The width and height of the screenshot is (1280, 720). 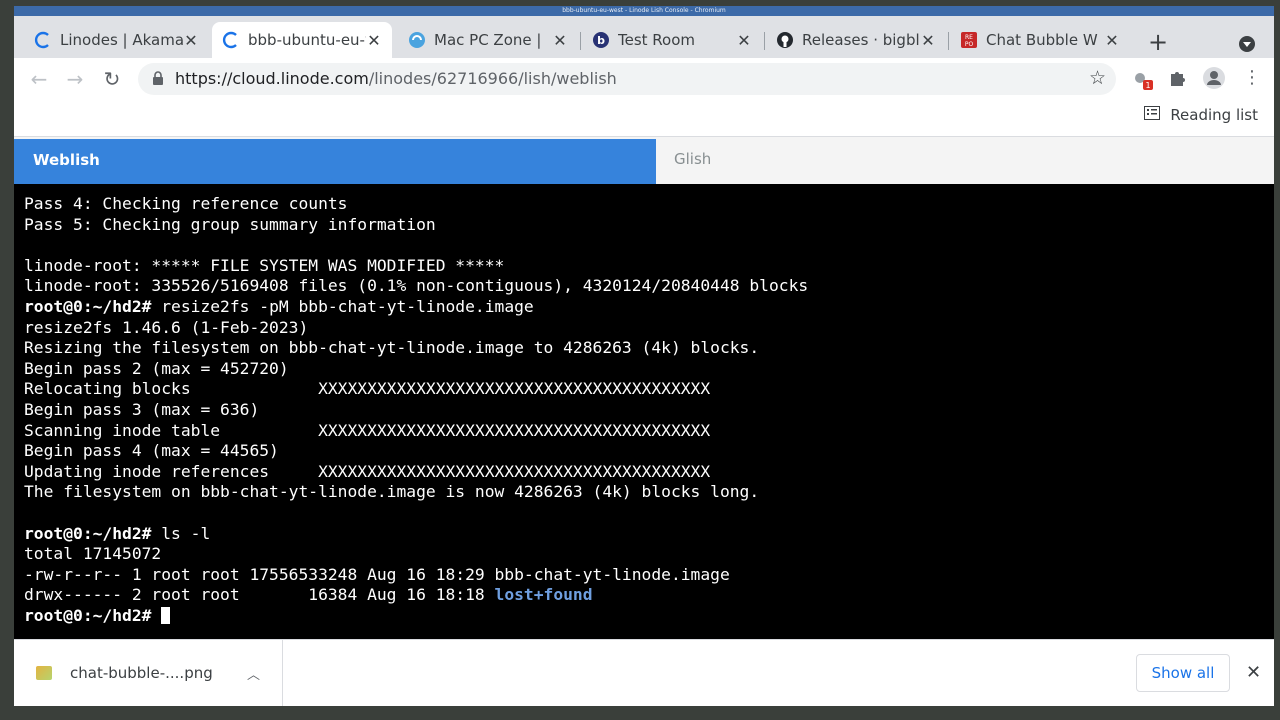 I want to click on terminal-text: resize2fs -pM bbb-chat-yt-linode.image, so click(x=342, y=306).